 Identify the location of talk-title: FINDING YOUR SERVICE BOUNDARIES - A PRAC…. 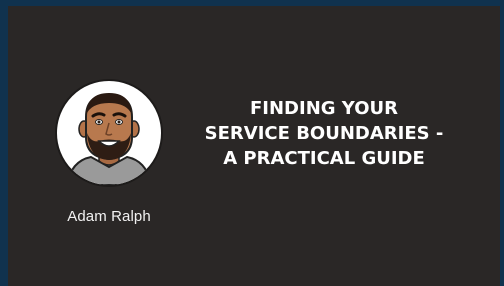
(324, 133).